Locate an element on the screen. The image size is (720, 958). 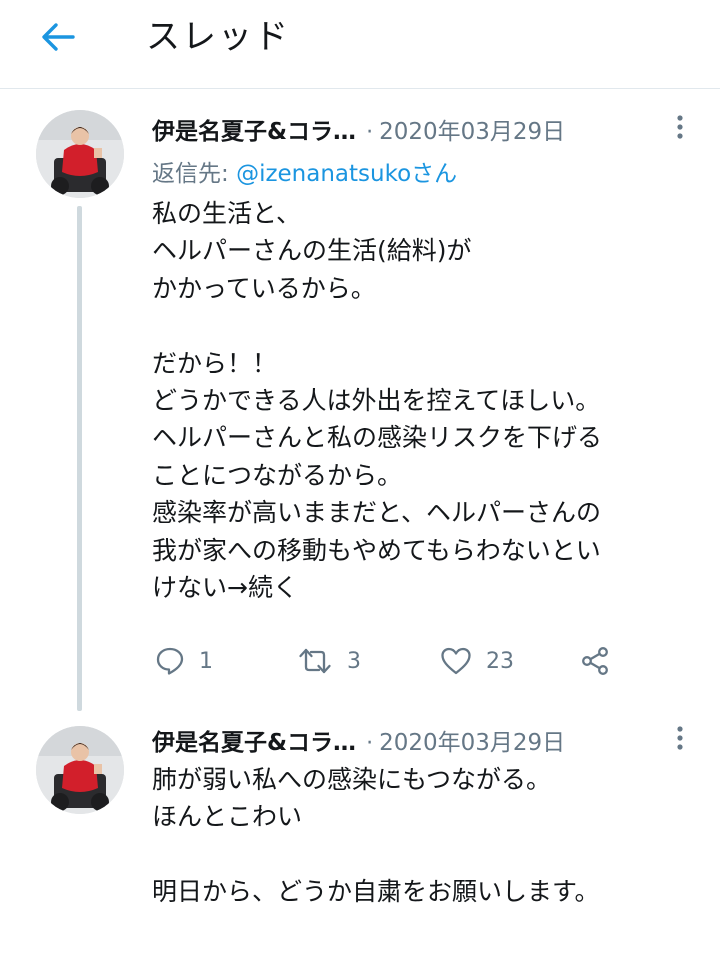
share-button is located at coordinates (595, 661).